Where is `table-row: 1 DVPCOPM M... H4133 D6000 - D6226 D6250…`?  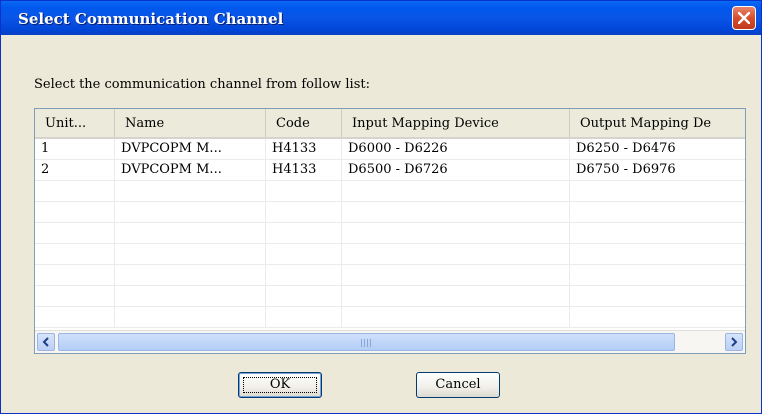
table-row: 1 DVPCOPM M... H4133 D6000 - D6226 D6250… is located at coordinates (390, 149).